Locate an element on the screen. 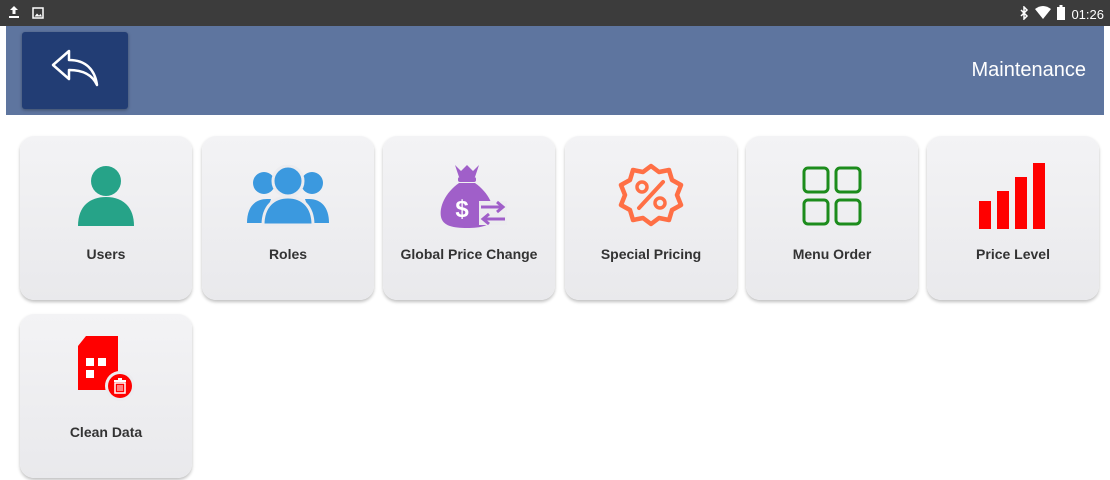  battery-icon is located at coordinates (1061, 15).